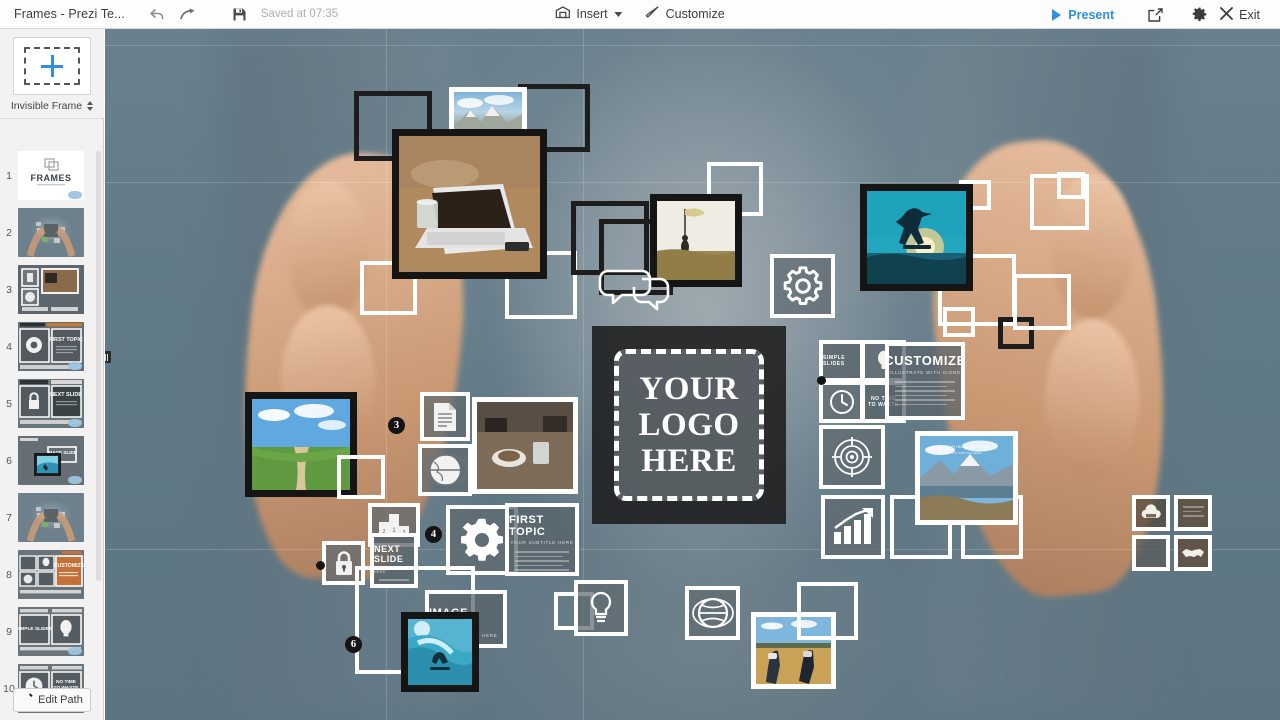  Describe the element at coordinates (433, 534) in the screenshot. I see `path-marker: 4` at that location.